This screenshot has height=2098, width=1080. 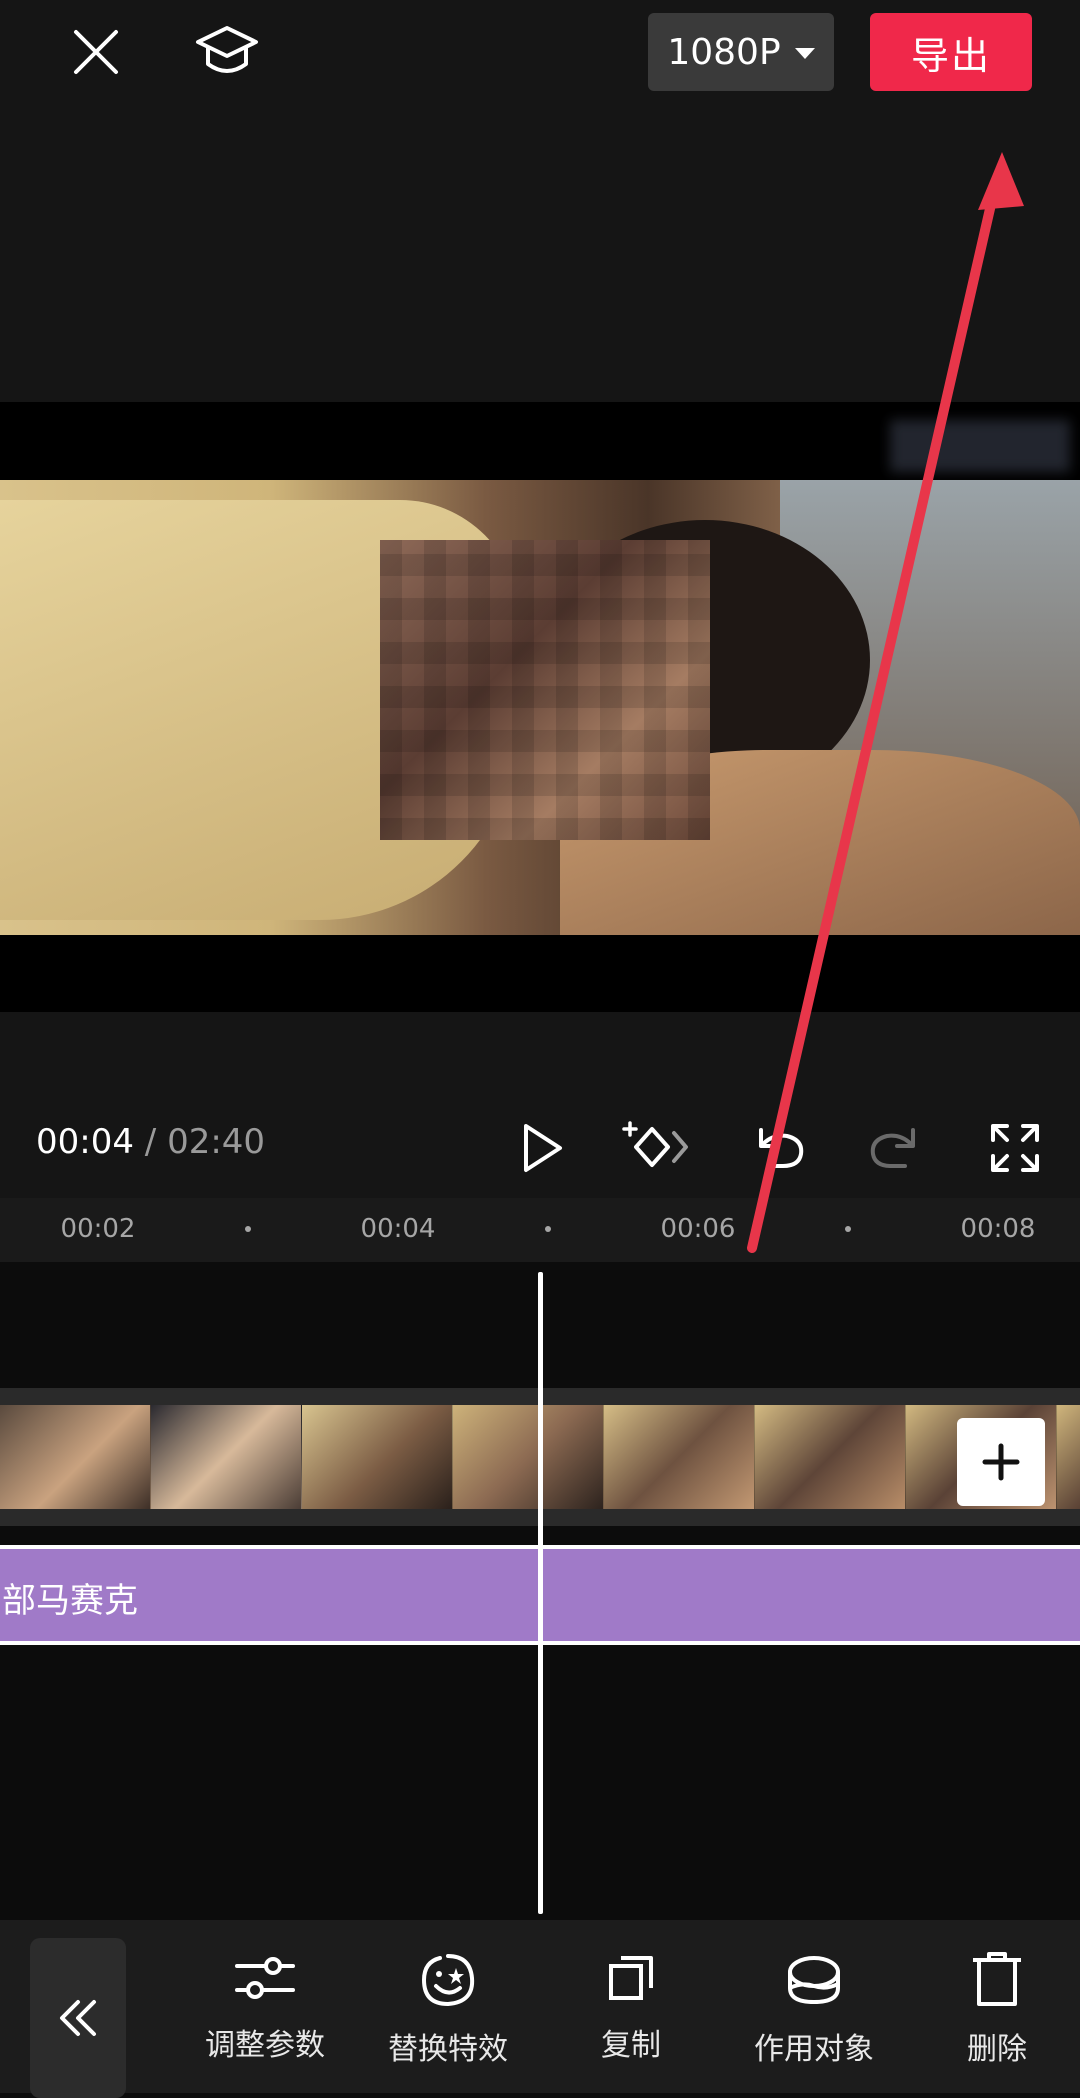 What do you see at coordinates (265, 1978) in the screenshot?
I see `sliders-icon` at bounding box center [265, 1978].